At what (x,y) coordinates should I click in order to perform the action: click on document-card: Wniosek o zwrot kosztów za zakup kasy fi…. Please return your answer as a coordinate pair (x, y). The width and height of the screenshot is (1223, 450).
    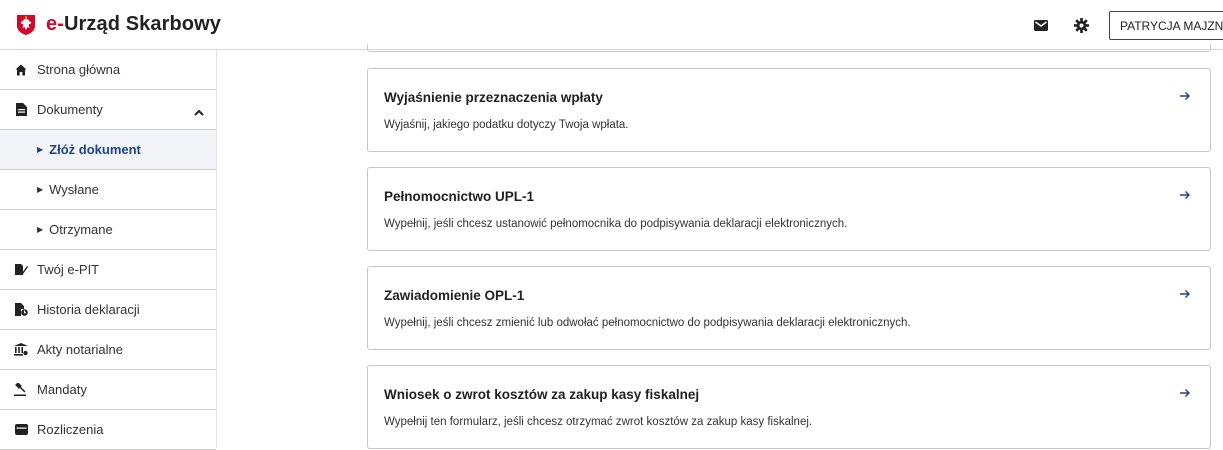
    Looking at the image, I should click on (789, 407).